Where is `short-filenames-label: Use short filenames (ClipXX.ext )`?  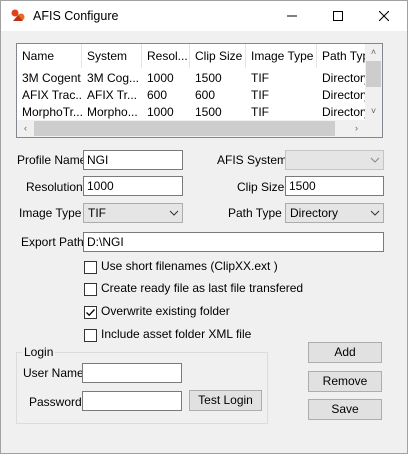 short-filenames-label: Use short filenames (ClipXX.ext ) is located at coordinates (189, 266).